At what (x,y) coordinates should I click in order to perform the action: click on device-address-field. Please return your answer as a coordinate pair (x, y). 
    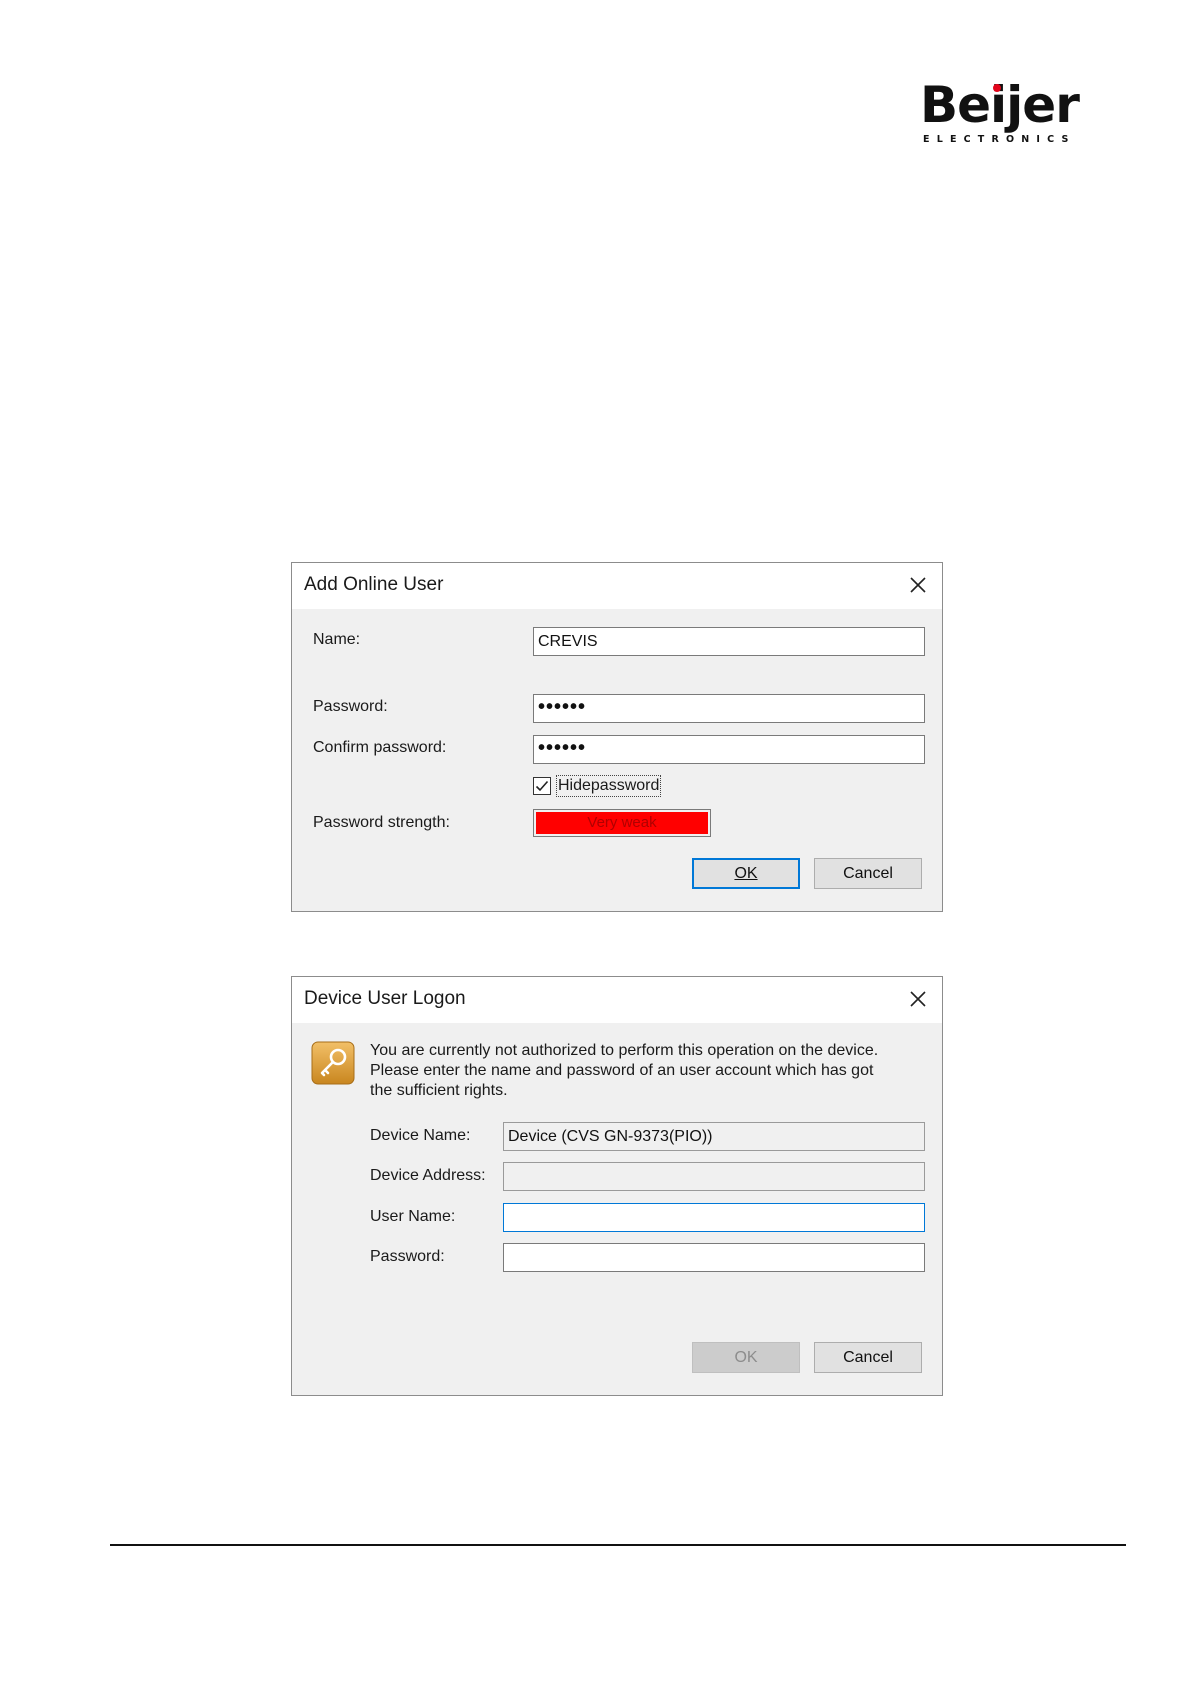
    Looking at the image, I should click on (714, 1176).